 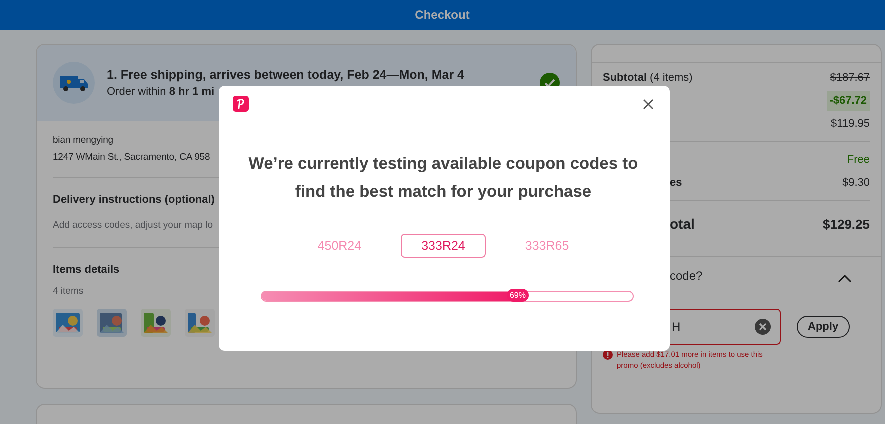 What do you see at coordinates (823, 327) in the screenshot?
I see `apply-button: Apply` at bounding box center [823, 327].